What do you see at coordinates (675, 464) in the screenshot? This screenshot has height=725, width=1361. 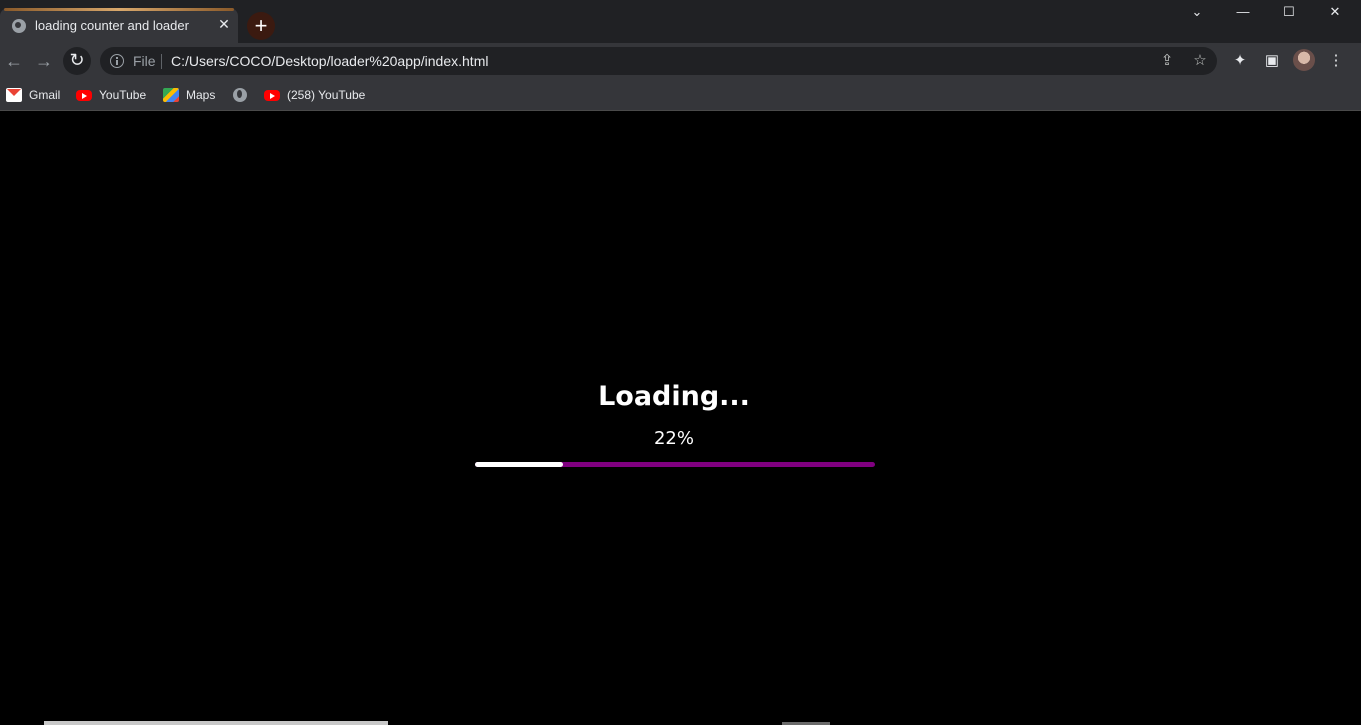 I see `progress-track` at bounding box center [675, 464].